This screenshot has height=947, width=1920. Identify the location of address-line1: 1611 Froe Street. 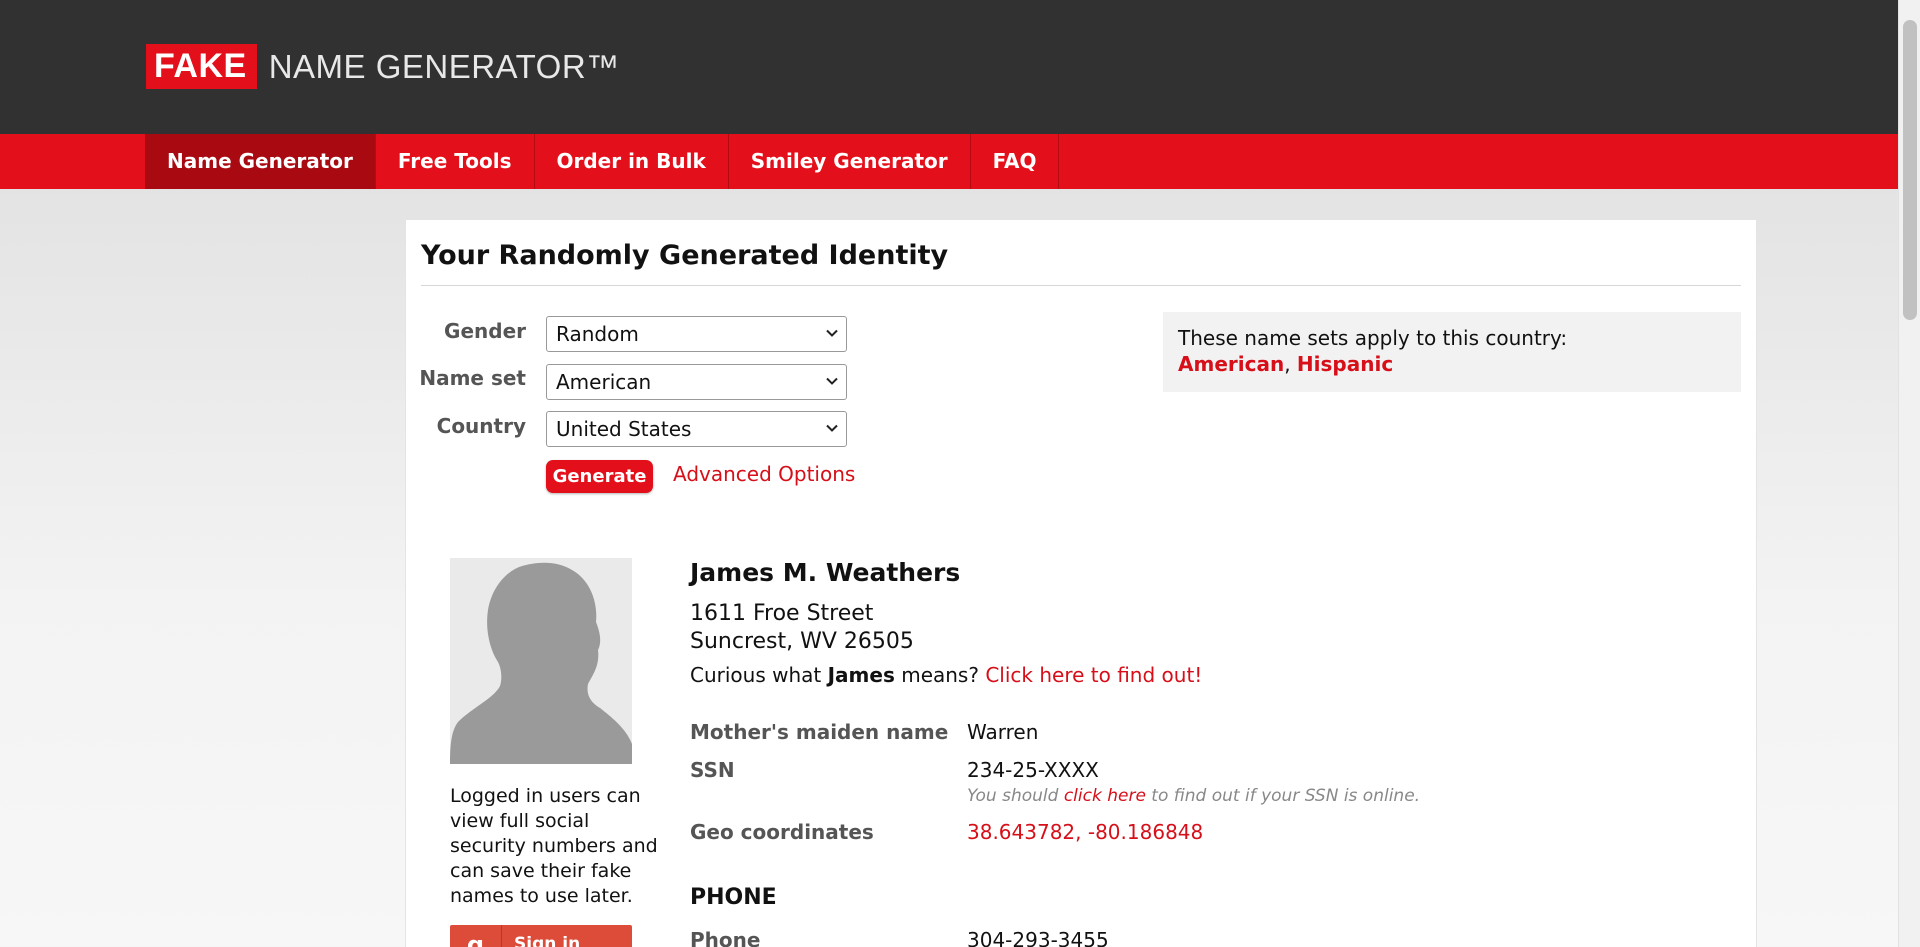
(782, 613).